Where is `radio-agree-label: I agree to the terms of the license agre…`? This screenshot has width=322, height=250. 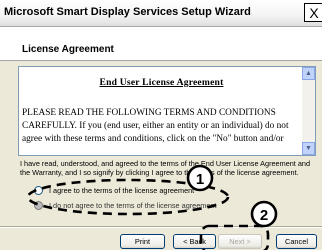 radio-agree-label: I agree to the terms of the license agre… is located at coordinates (122, 190).